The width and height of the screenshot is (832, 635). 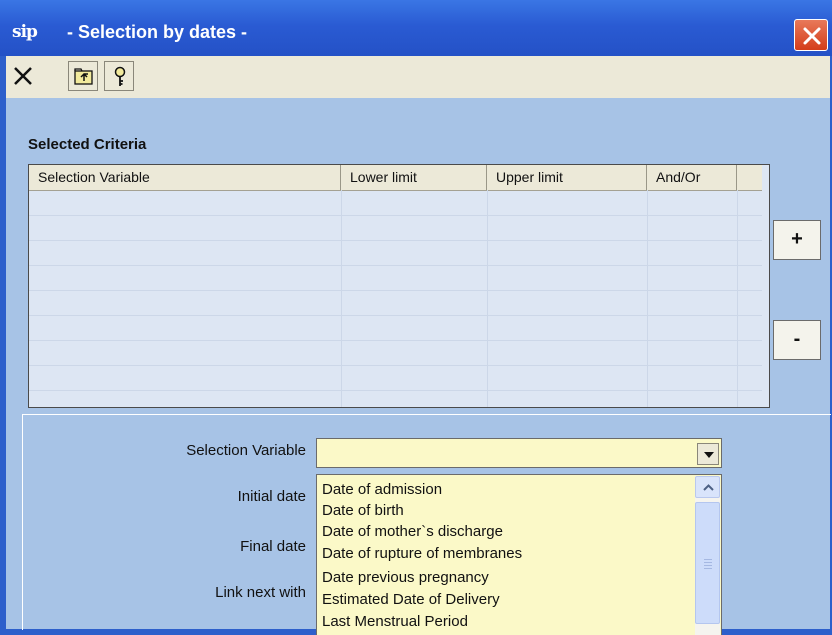 I want to click on dropdown-option-last-menstrual-period: Last Menstrual Period, so click(x=395, y=621).